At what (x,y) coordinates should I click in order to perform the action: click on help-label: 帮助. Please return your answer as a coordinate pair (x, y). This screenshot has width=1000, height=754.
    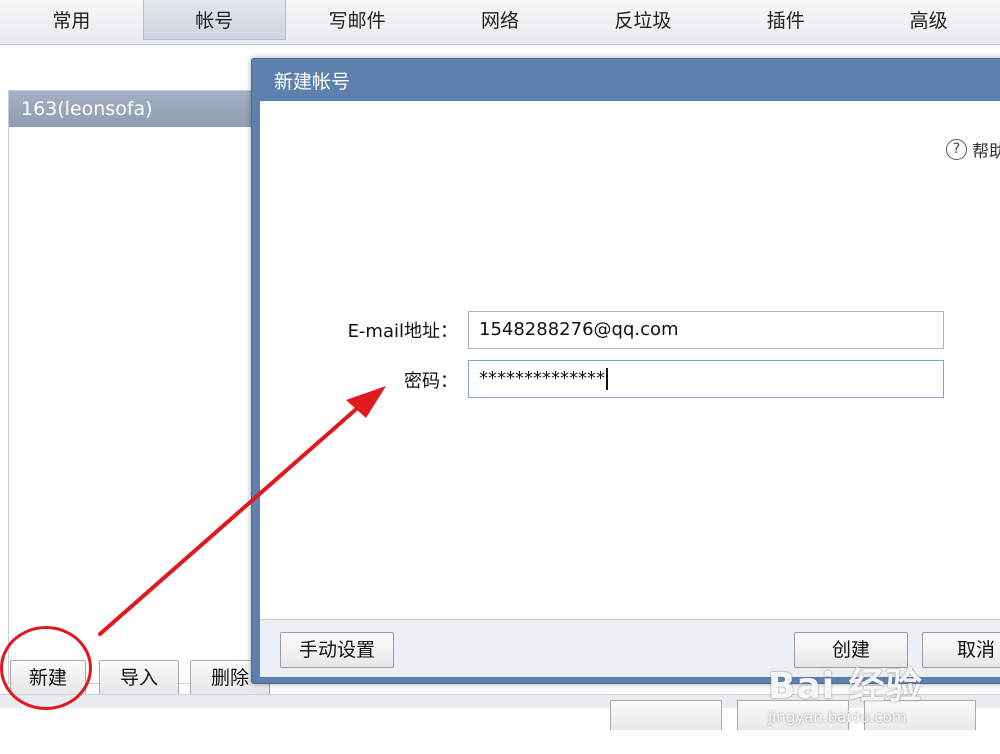
    Looking at the image, I should click on (986, 152).